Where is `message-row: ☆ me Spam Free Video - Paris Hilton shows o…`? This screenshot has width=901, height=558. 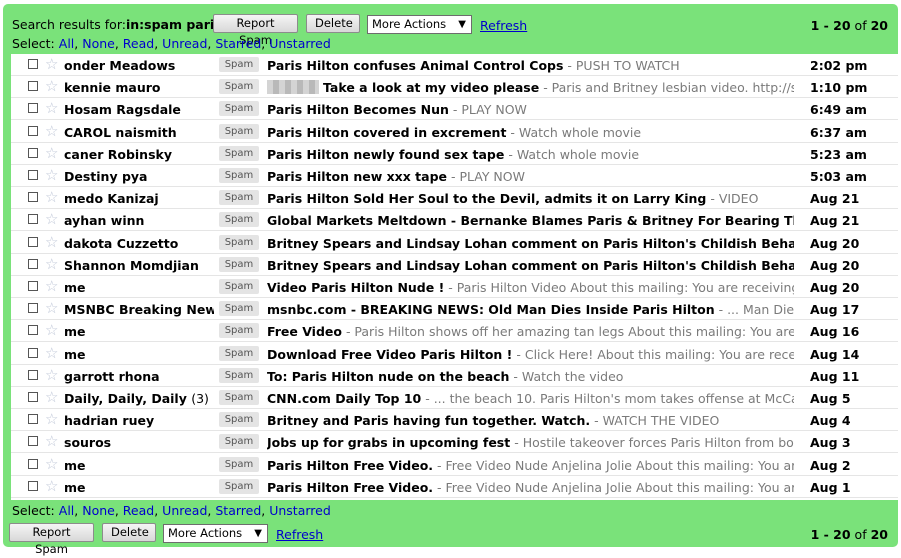 message-row: ☆ me Spam Free Video - Paris Hilton shows o… is located at coordinates (454, 331).